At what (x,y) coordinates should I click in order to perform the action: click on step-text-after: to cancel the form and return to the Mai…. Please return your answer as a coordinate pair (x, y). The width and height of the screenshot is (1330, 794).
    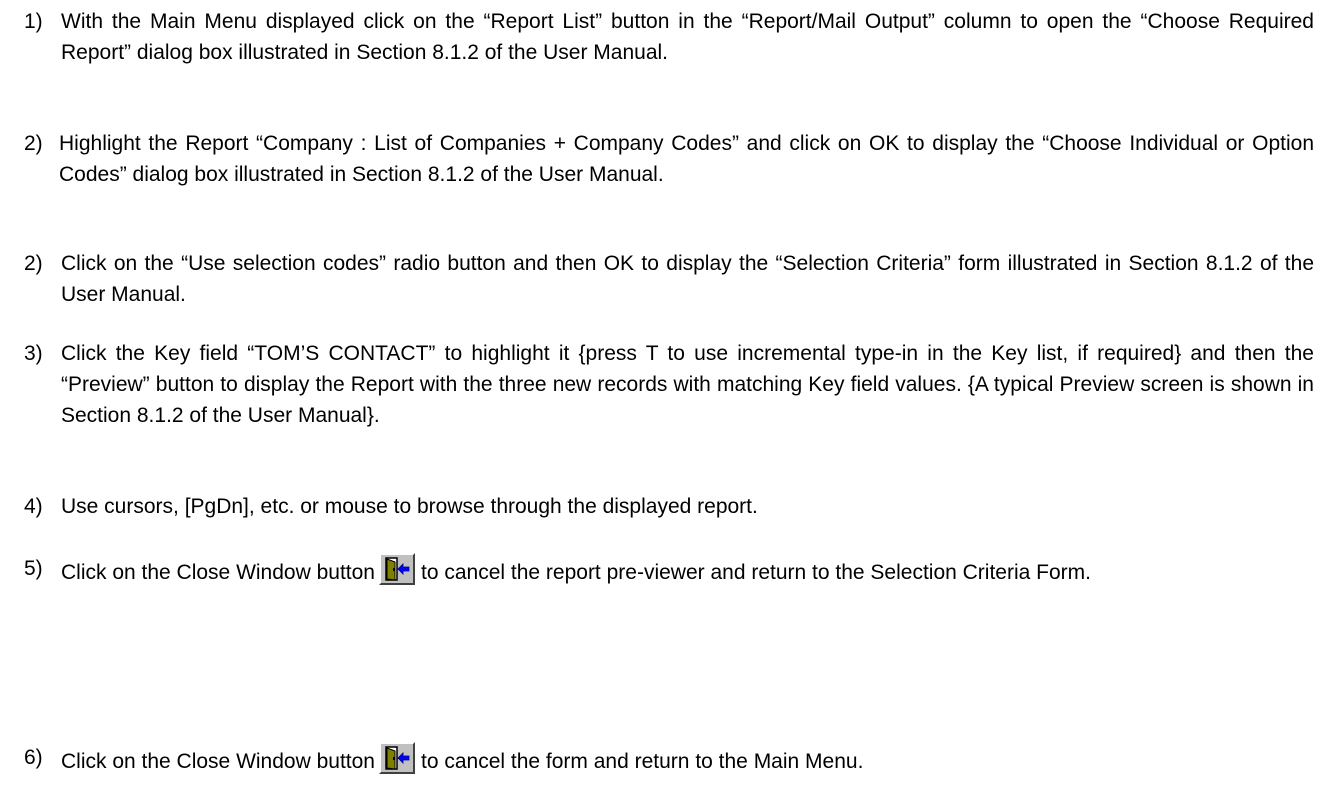
    Looking at the image, I should click on (642, 761).